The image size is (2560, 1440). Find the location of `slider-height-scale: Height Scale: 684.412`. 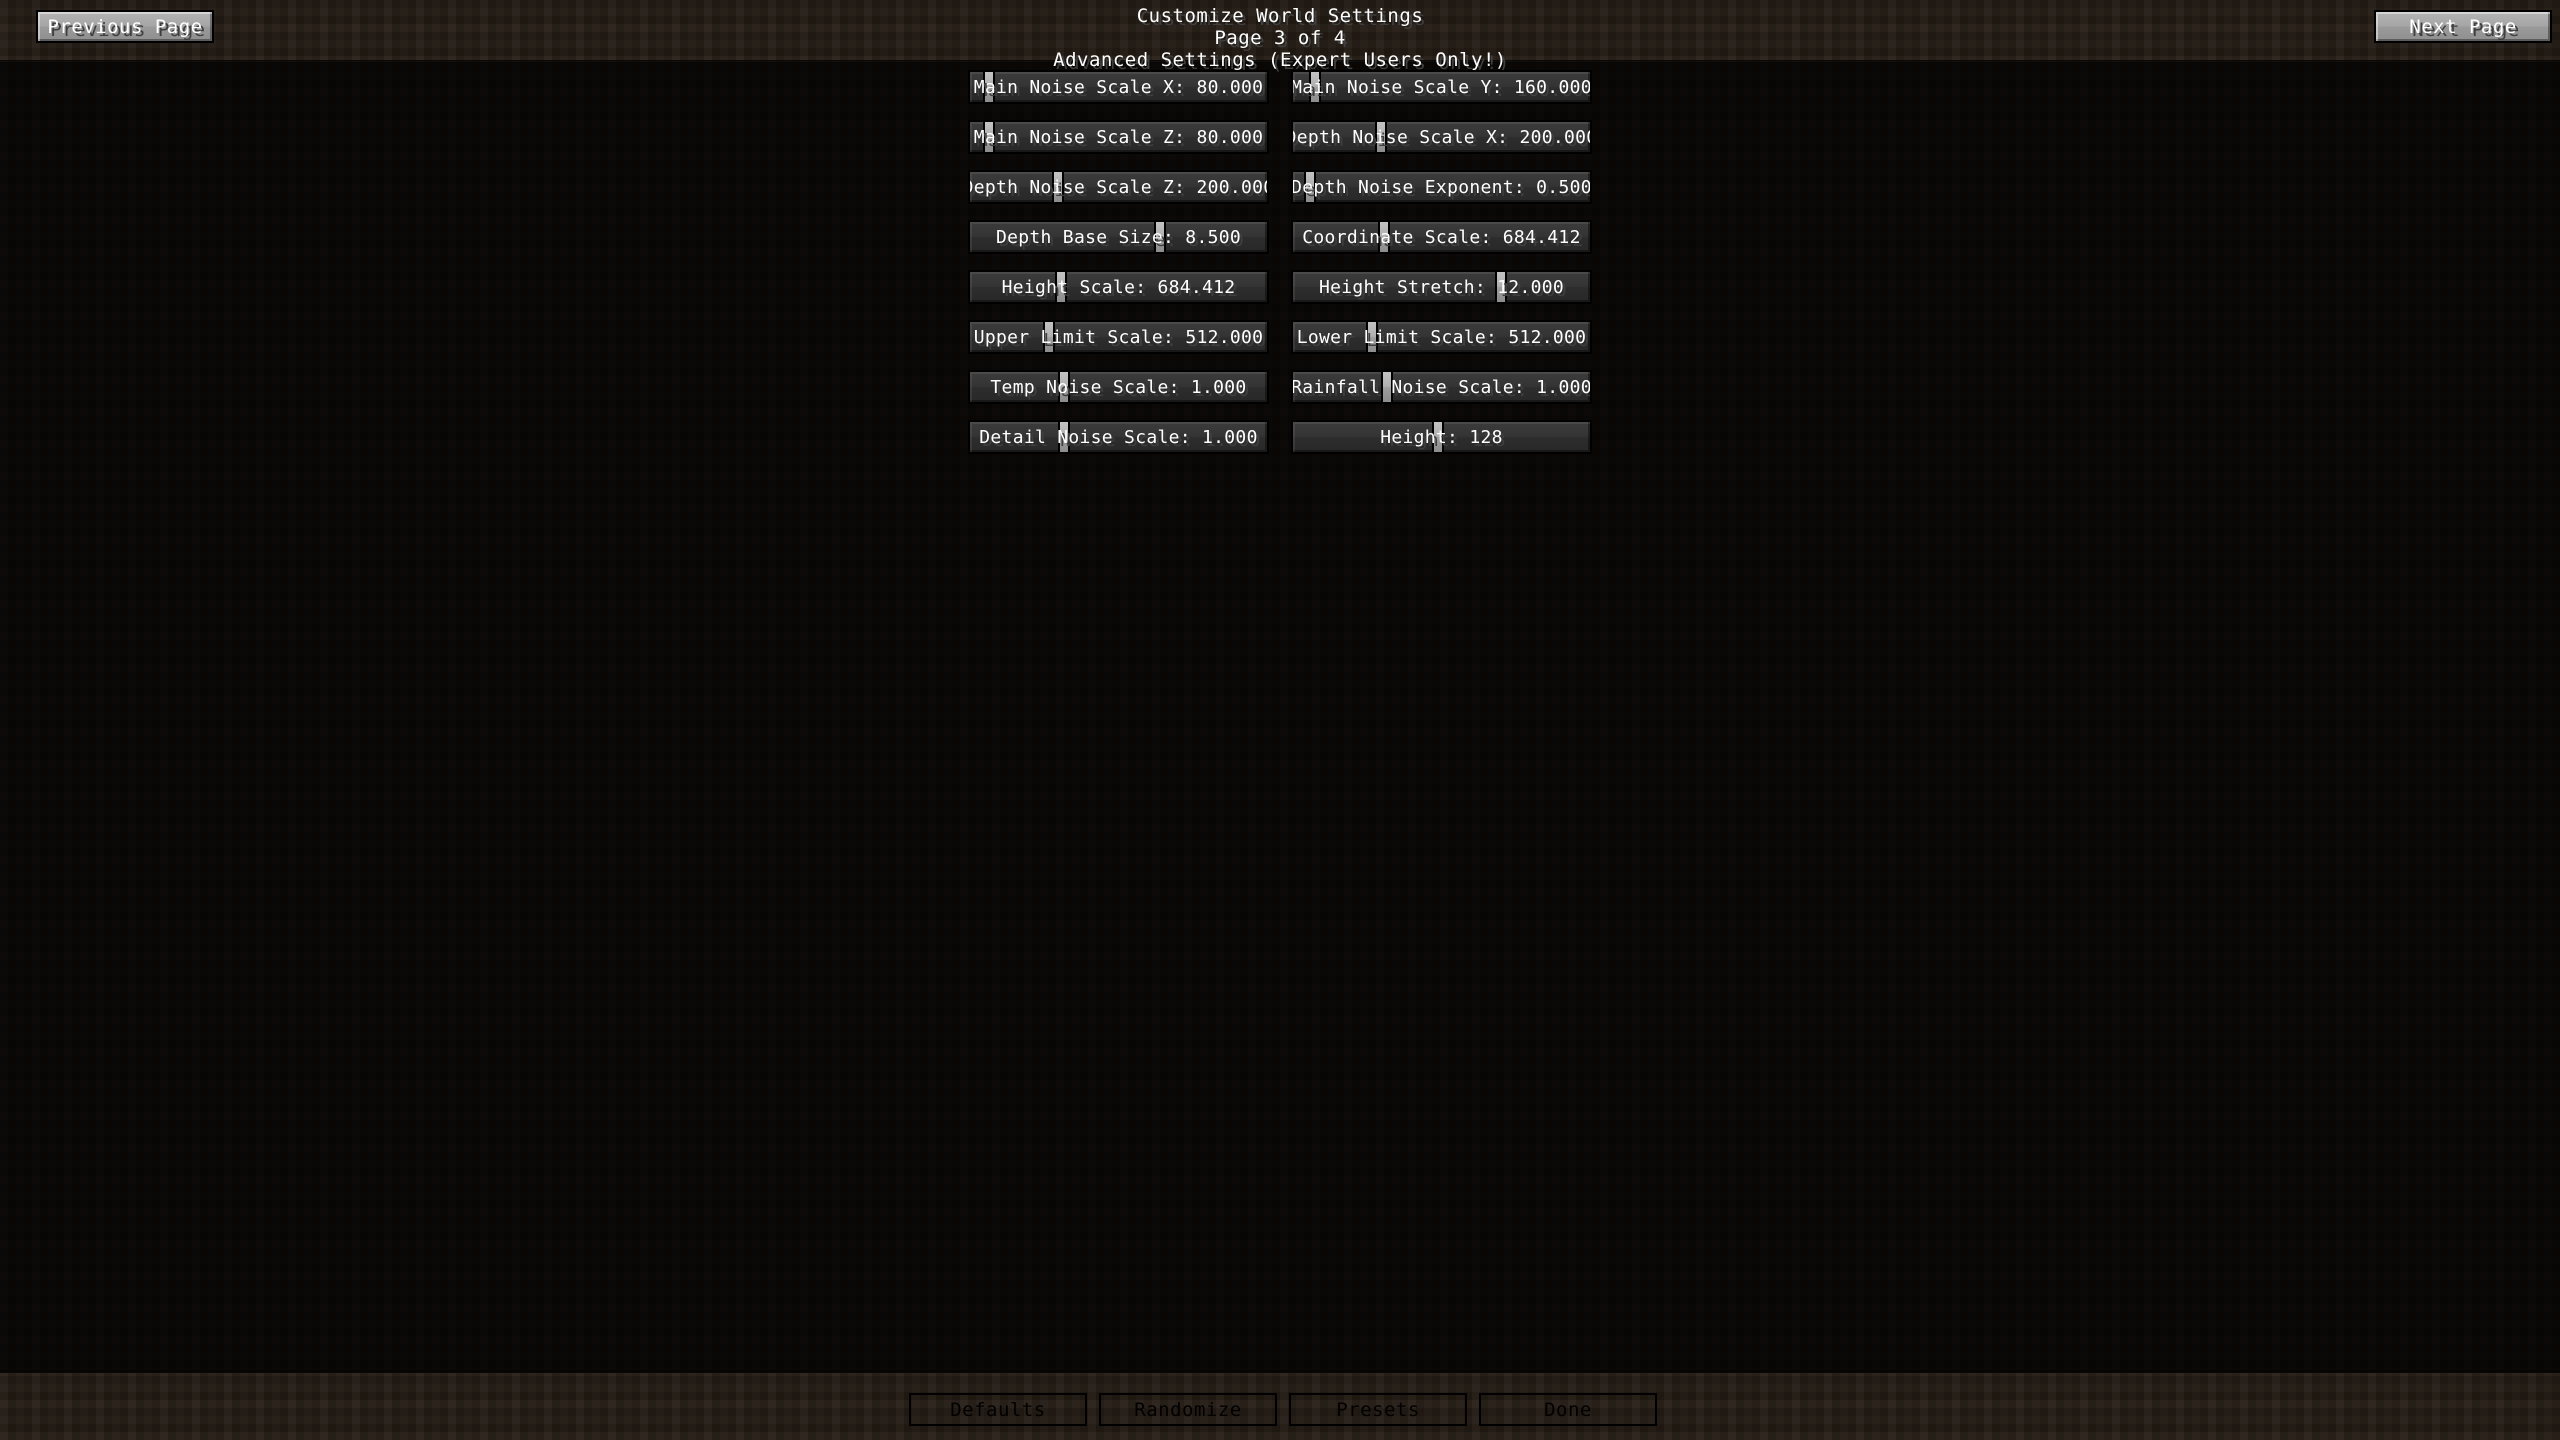

slider-height-scale: Height Scale: 684.412 is located at coordinates (1118, 287).